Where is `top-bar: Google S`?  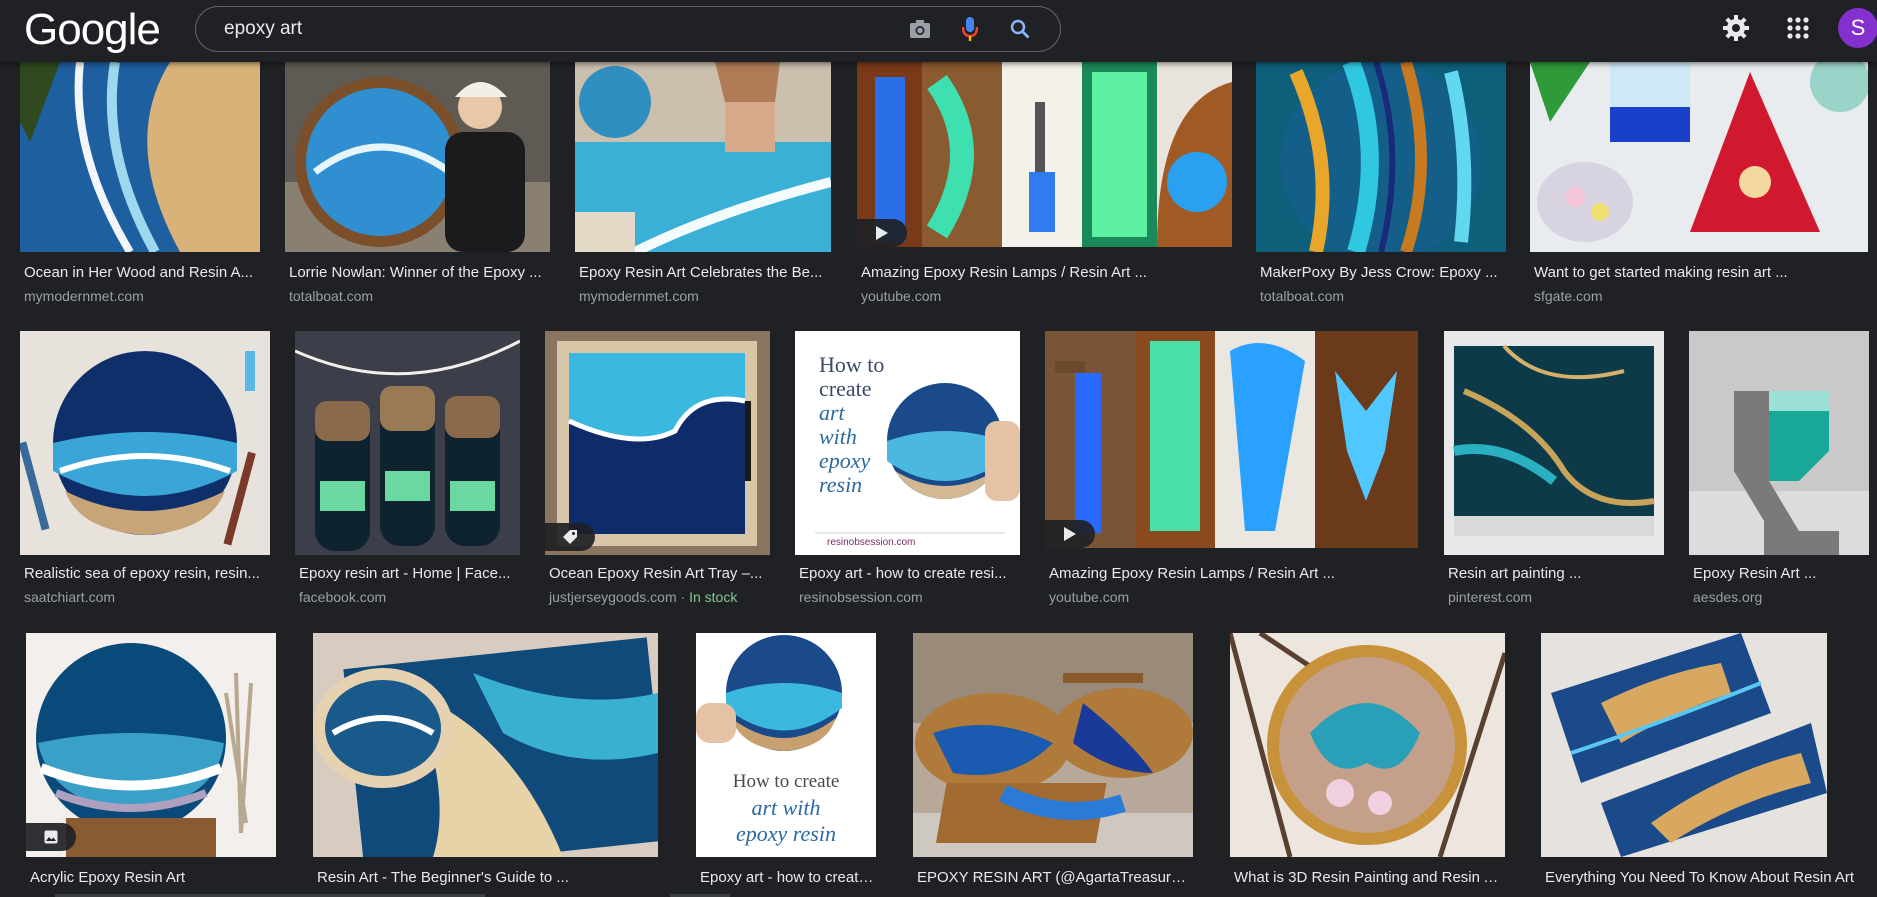
top-bar: Google S is located at coordinates (938, 31).